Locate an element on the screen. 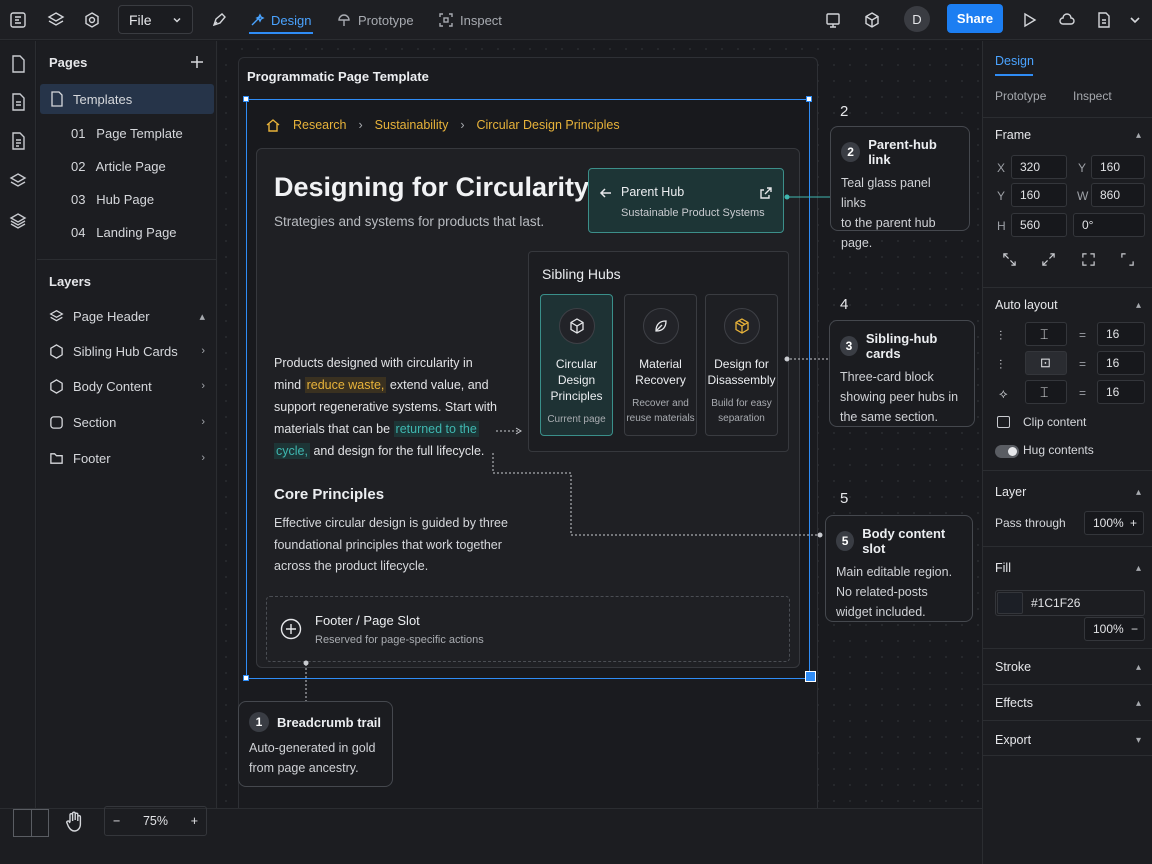 This screenshot has width=1152, height=864. caret-up-icon: ▴ is located at coordinates (202, 316).